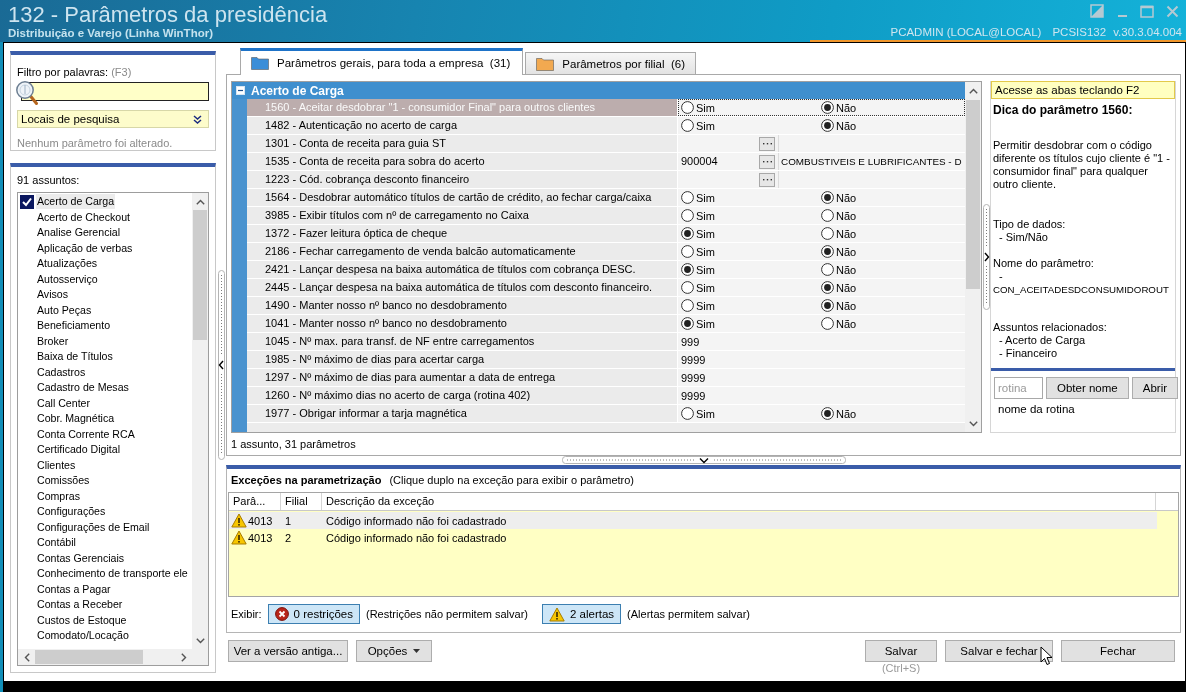 This screenshot has width=1186, height=692. Describe the element at coordinates (56, 465) in the screenshot. I see `subject-item: Clientes` at that location.